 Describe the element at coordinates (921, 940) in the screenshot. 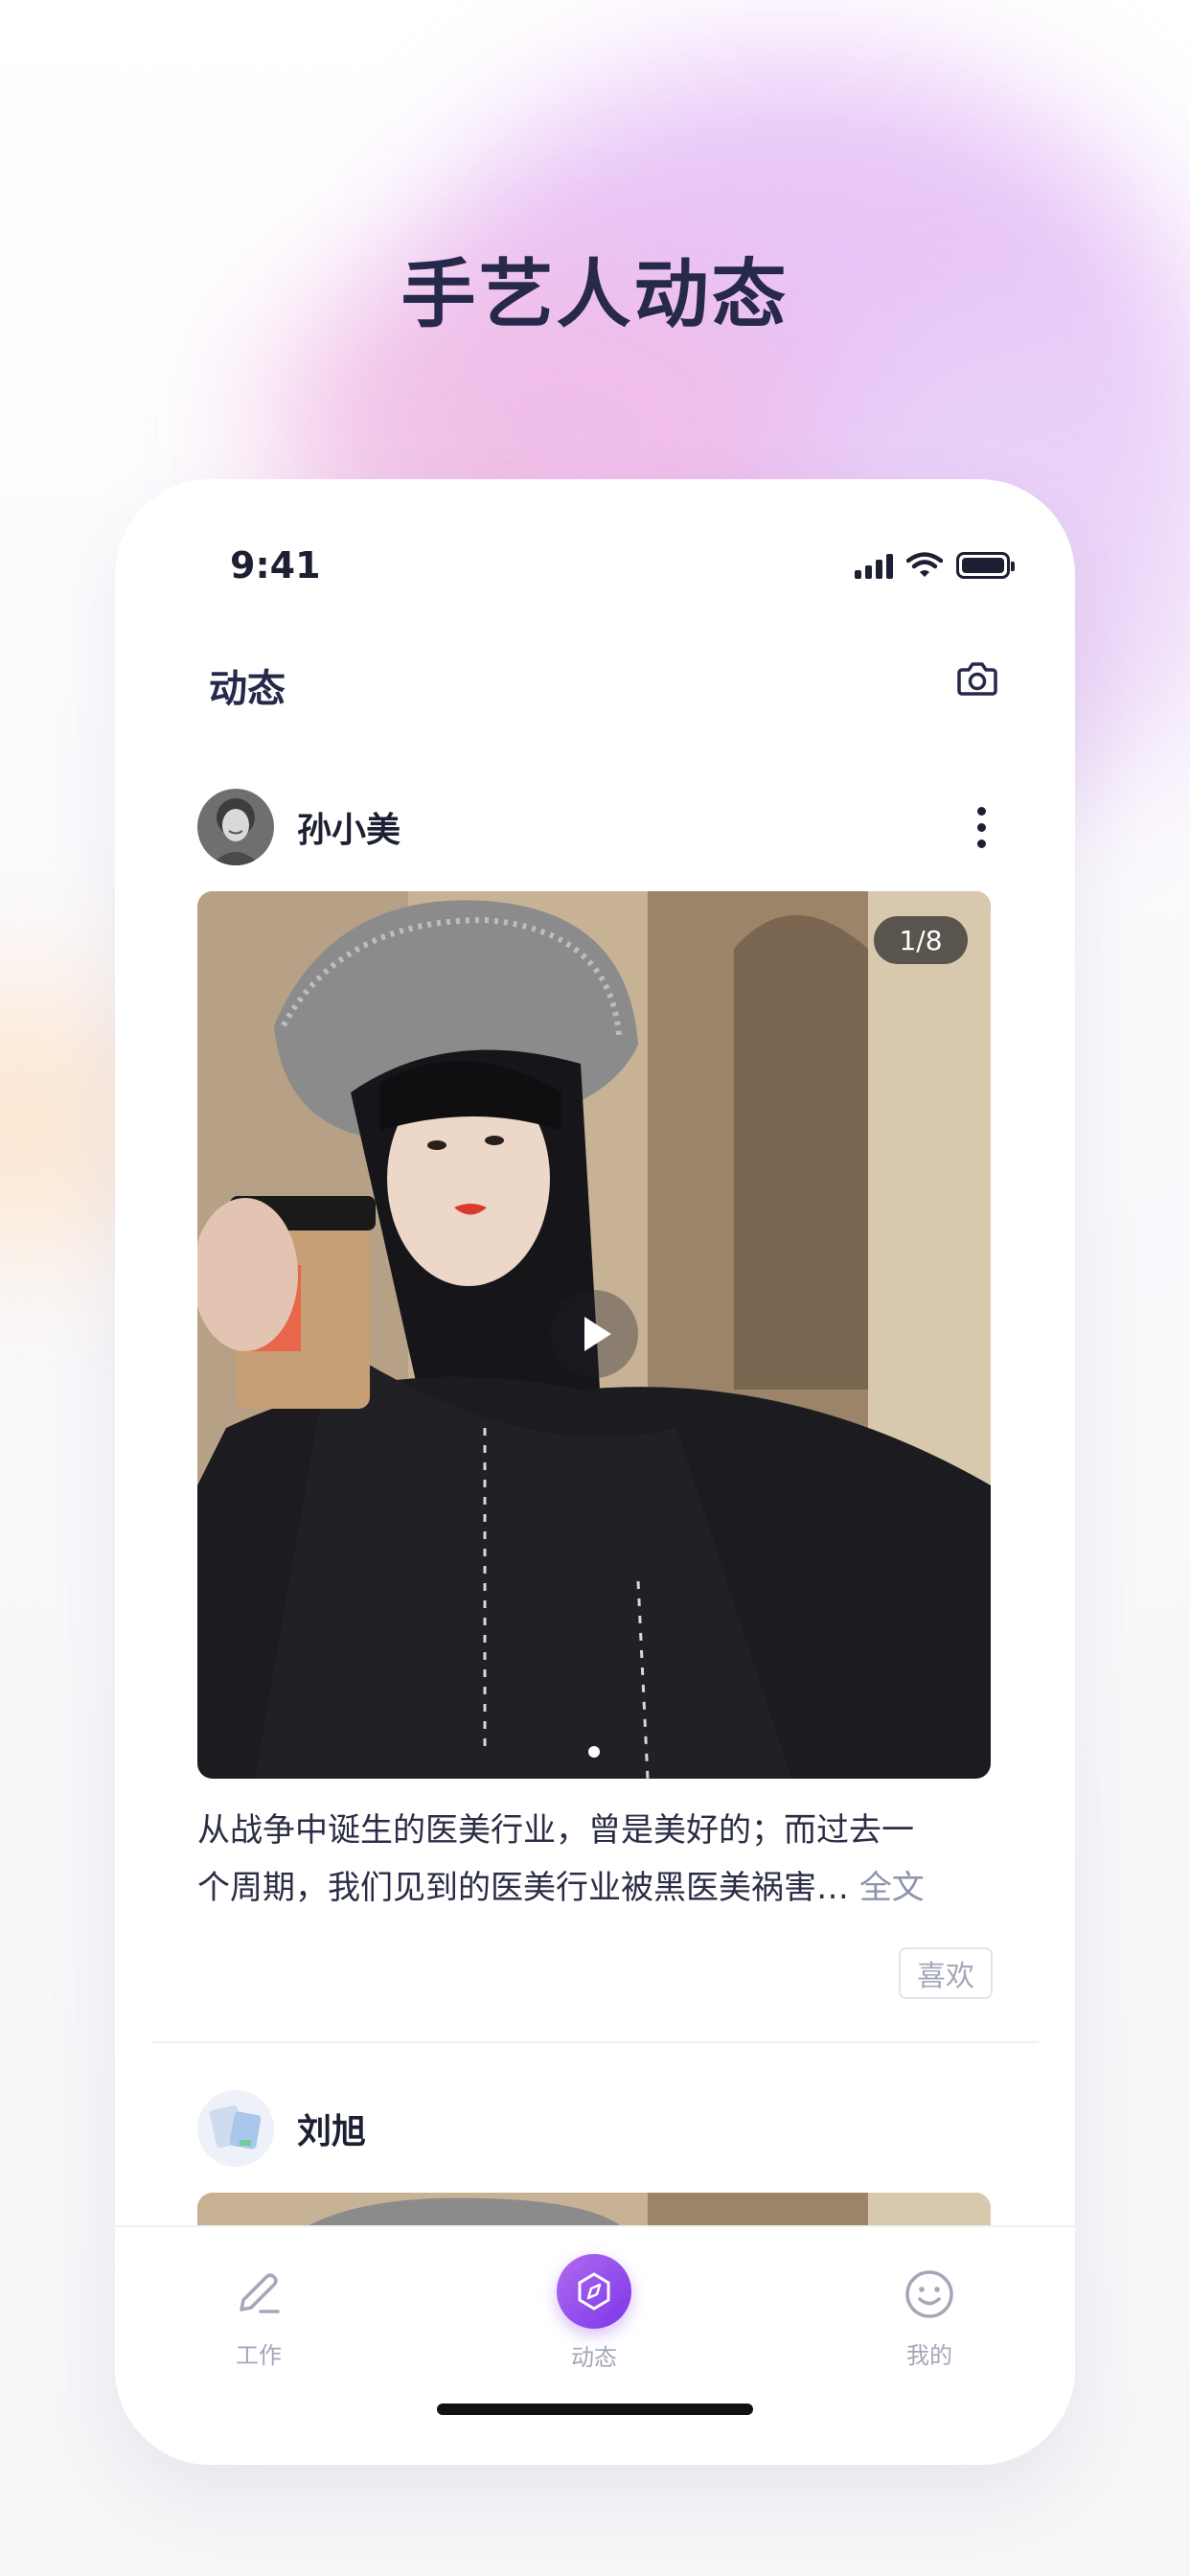

I see `media-counter-badge: 1/8` at that location.